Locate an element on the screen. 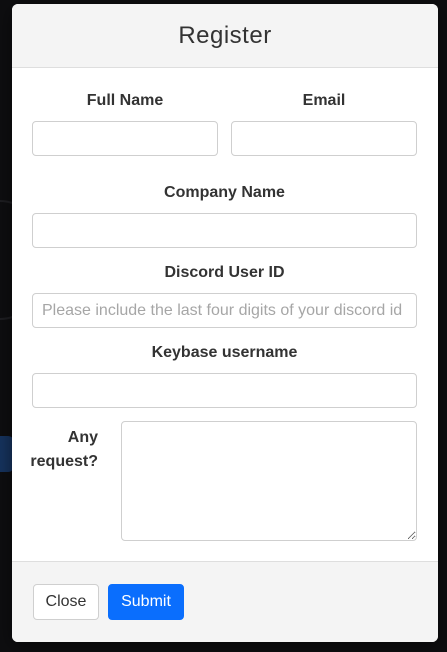 The width and height of the screenshot is (447, 652). close-button: Close is located at coordinates (66, 602).